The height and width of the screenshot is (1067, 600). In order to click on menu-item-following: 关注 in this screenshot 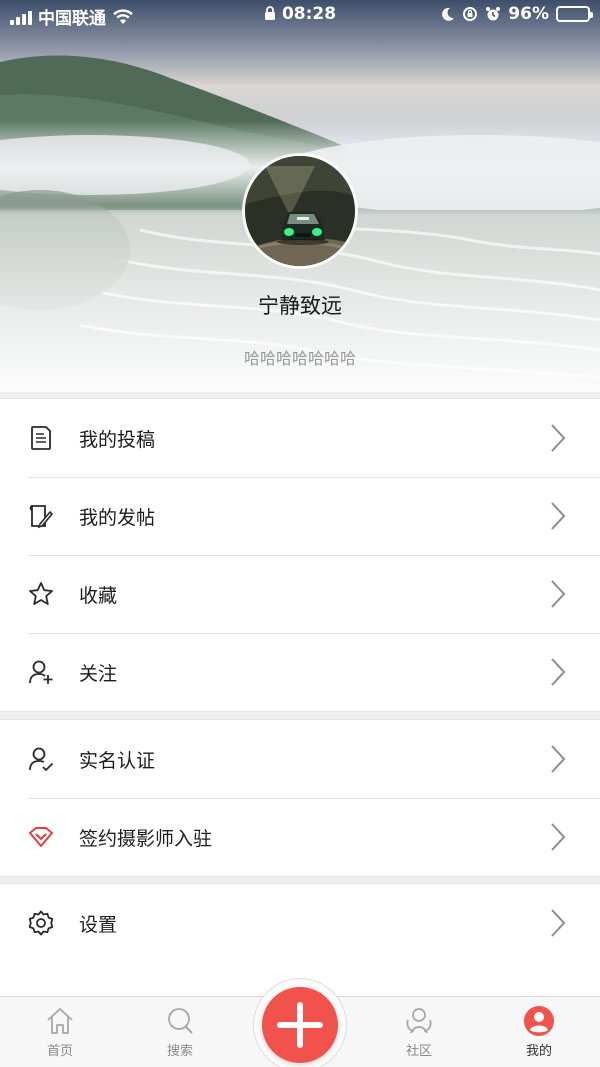, I will do `click(300, 672)`.